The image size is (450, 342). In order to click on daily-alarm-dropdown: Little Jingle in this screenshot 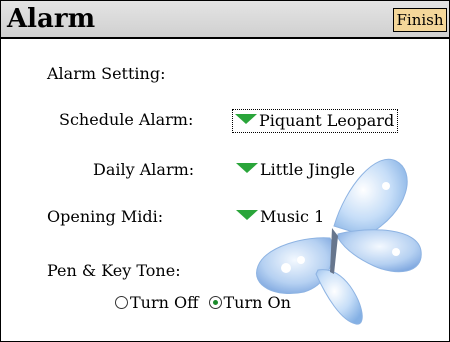, I will do `click(296, 171)`.